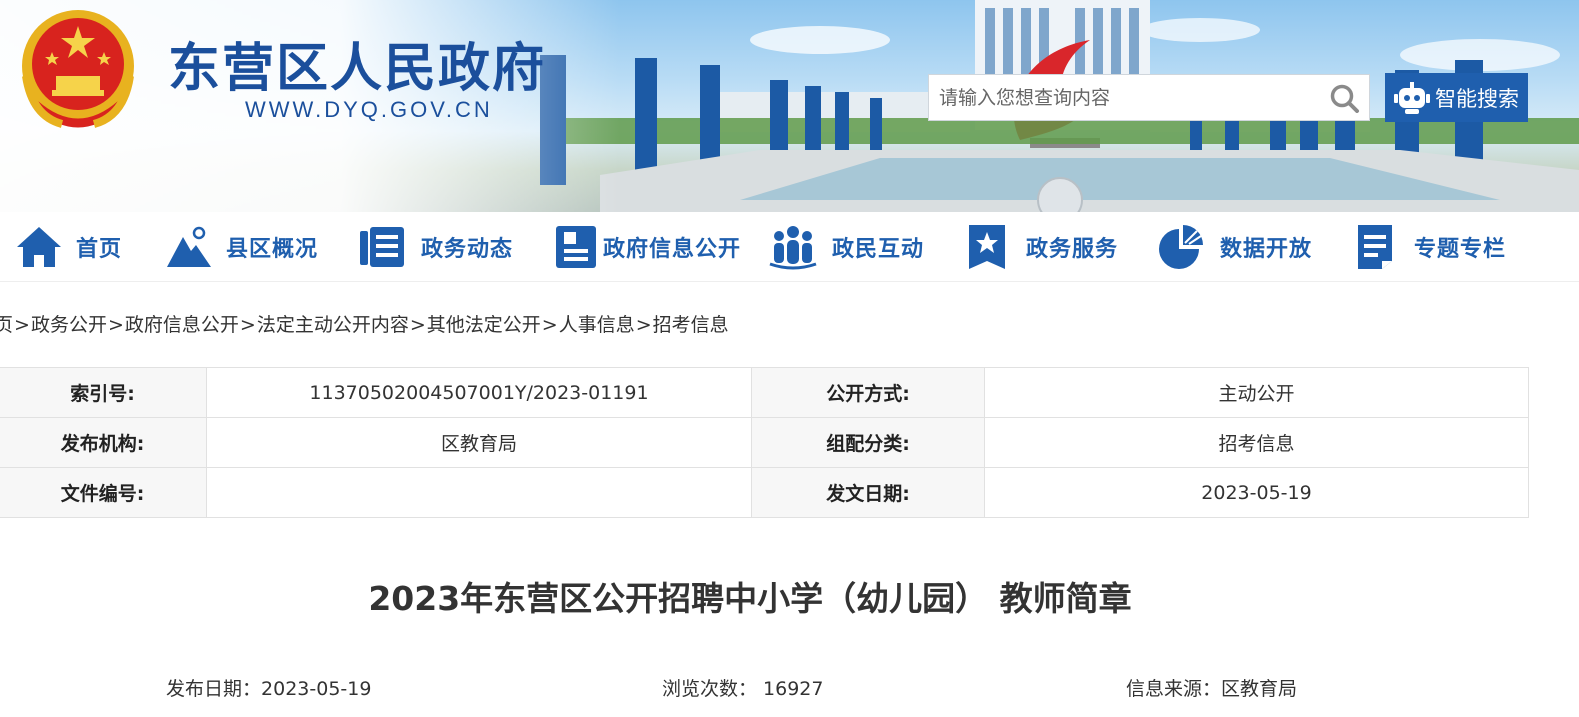  I want to click on robot-icon, so click(1412, 97).